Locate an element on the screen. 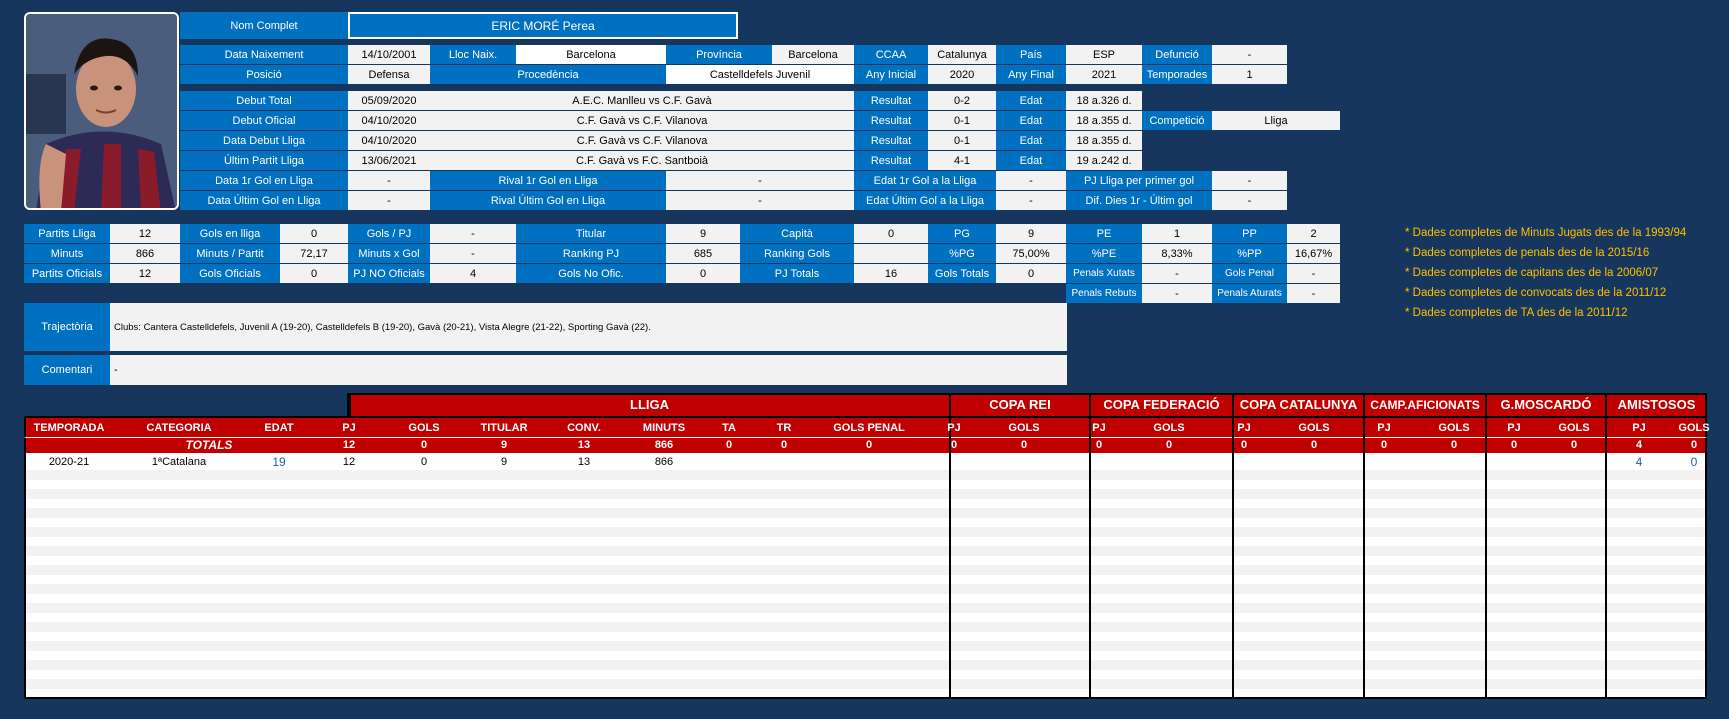 The width and height of the screenshot is (1729, 719). seasons-value: 1 is located at coordinates (1249, 74).